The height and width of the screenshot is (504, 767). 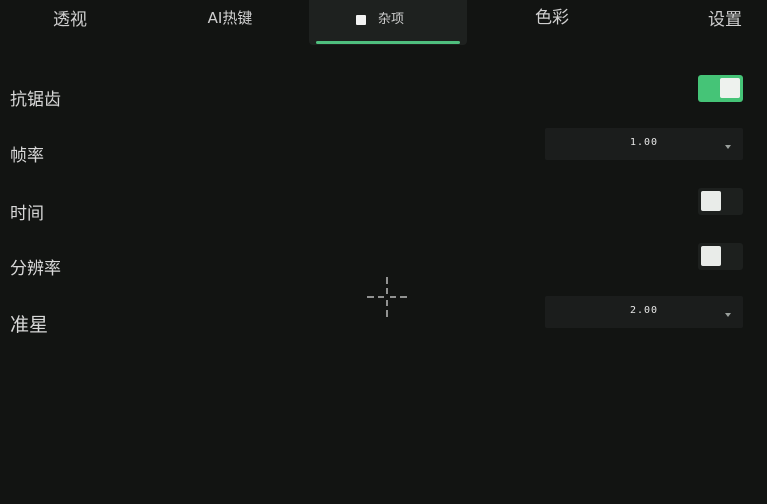 I want to click on tab-settings-label: 设置, so click(x=725, y=20).